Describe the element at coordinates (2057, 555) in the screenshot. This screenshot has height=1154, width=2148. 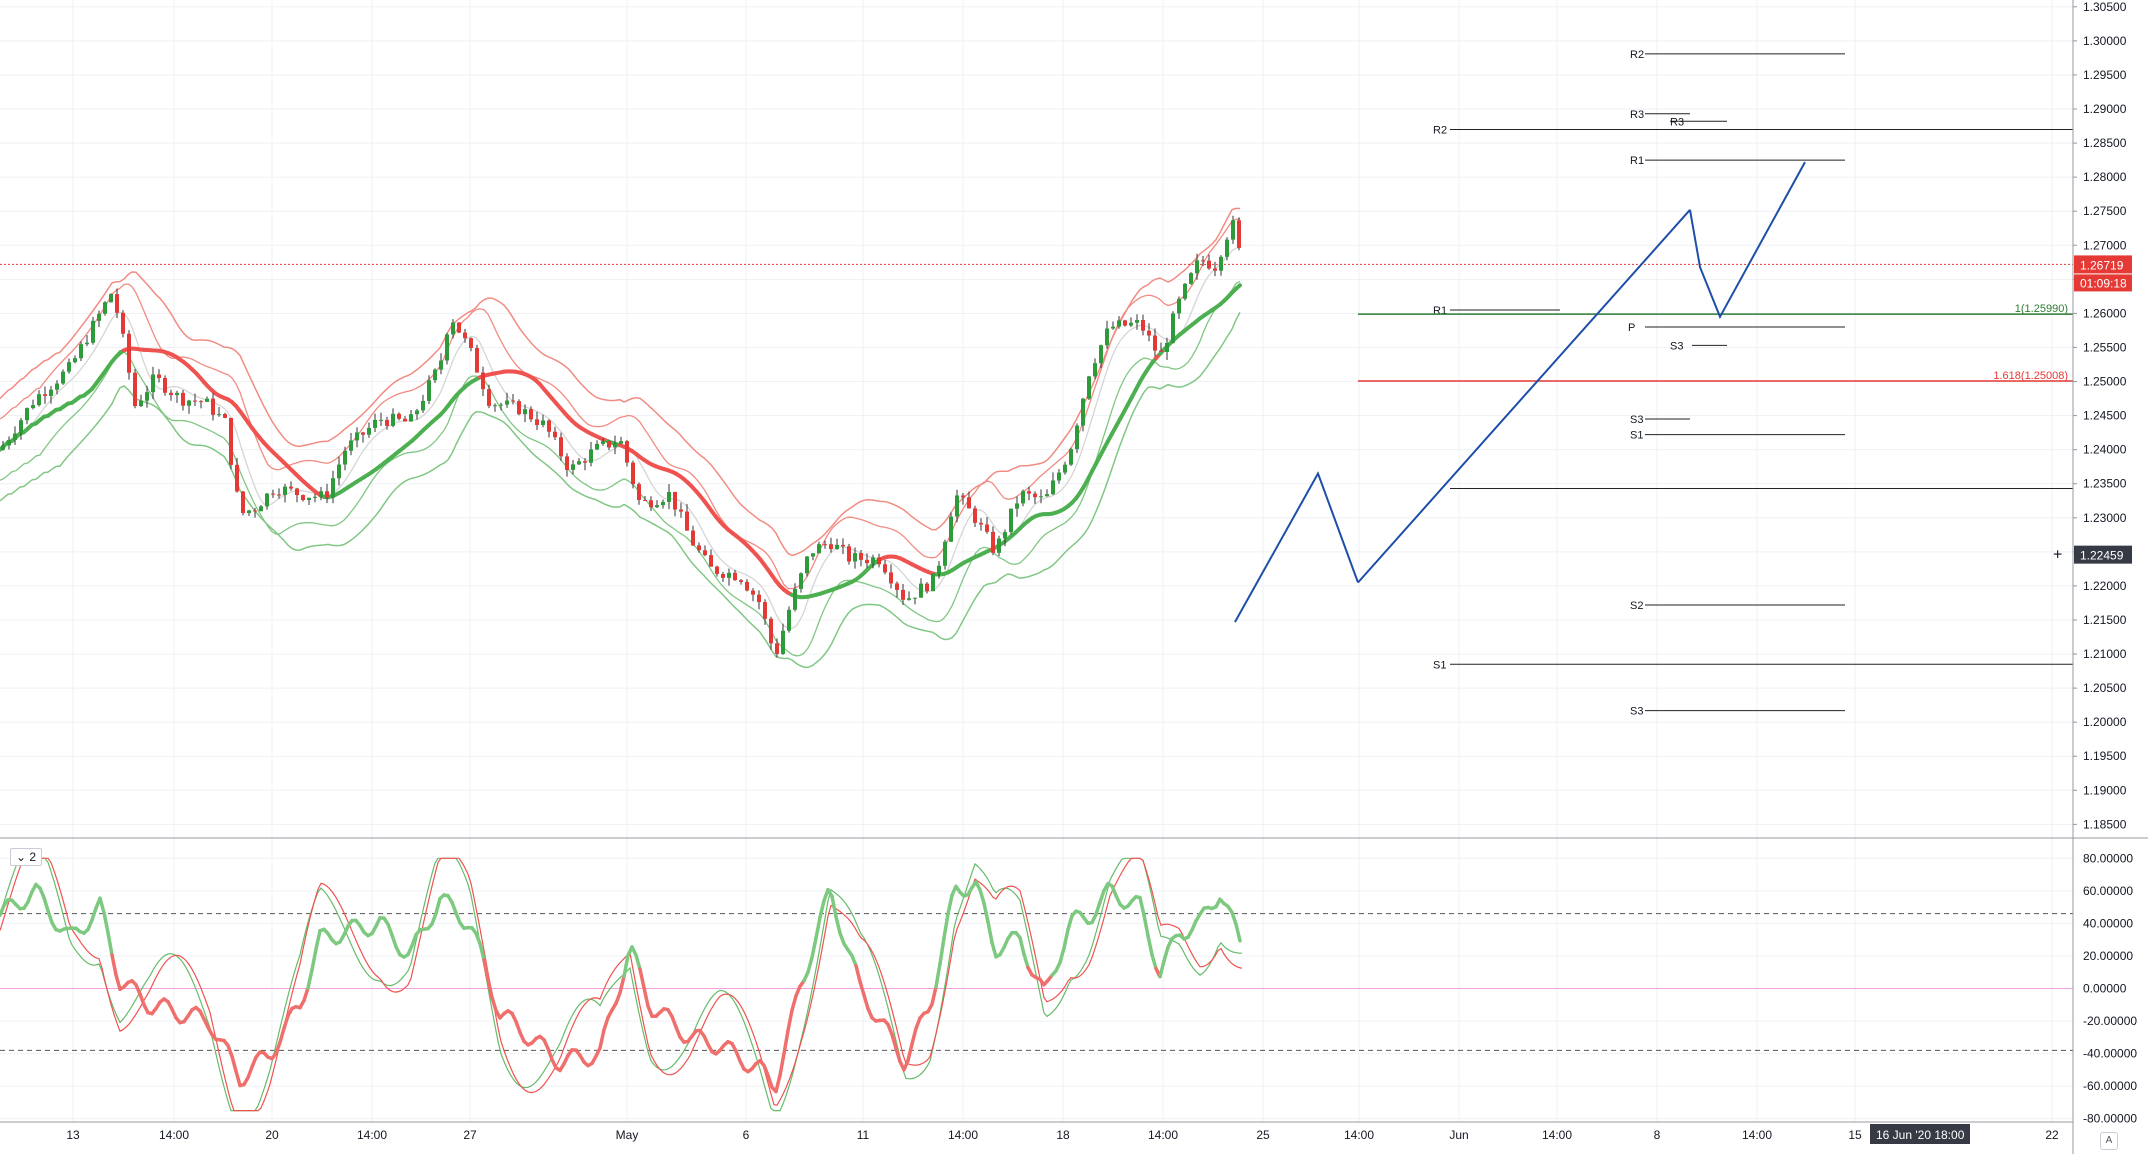
I see `crosshair-icon: +` at that location.